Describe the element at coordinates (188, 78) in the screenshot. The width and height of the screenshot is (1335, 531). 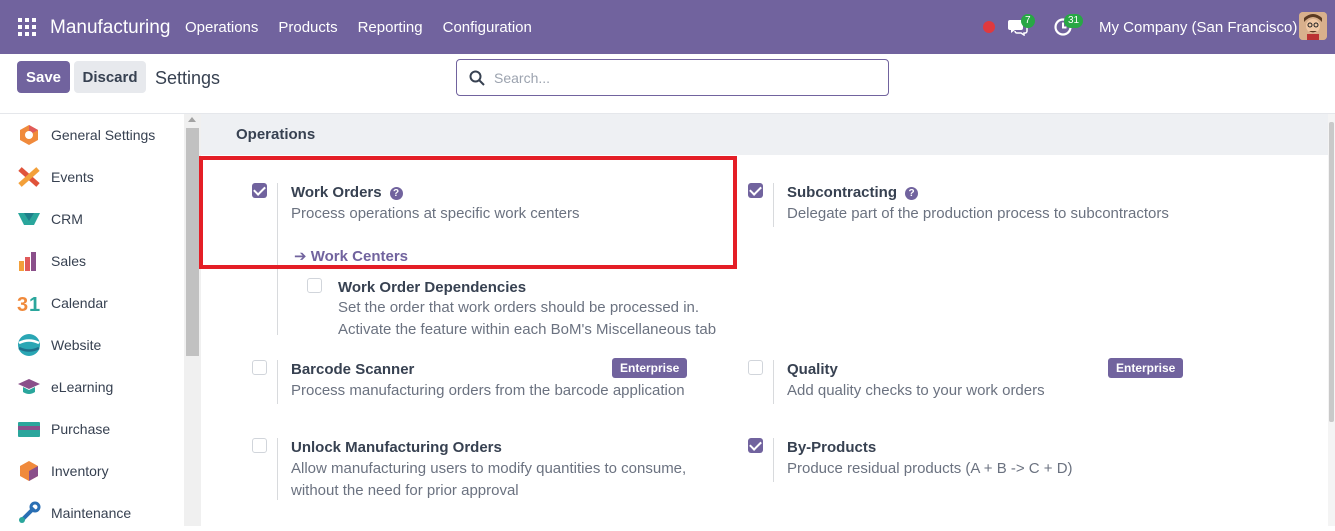
I see `page-title: Settings` at that location.